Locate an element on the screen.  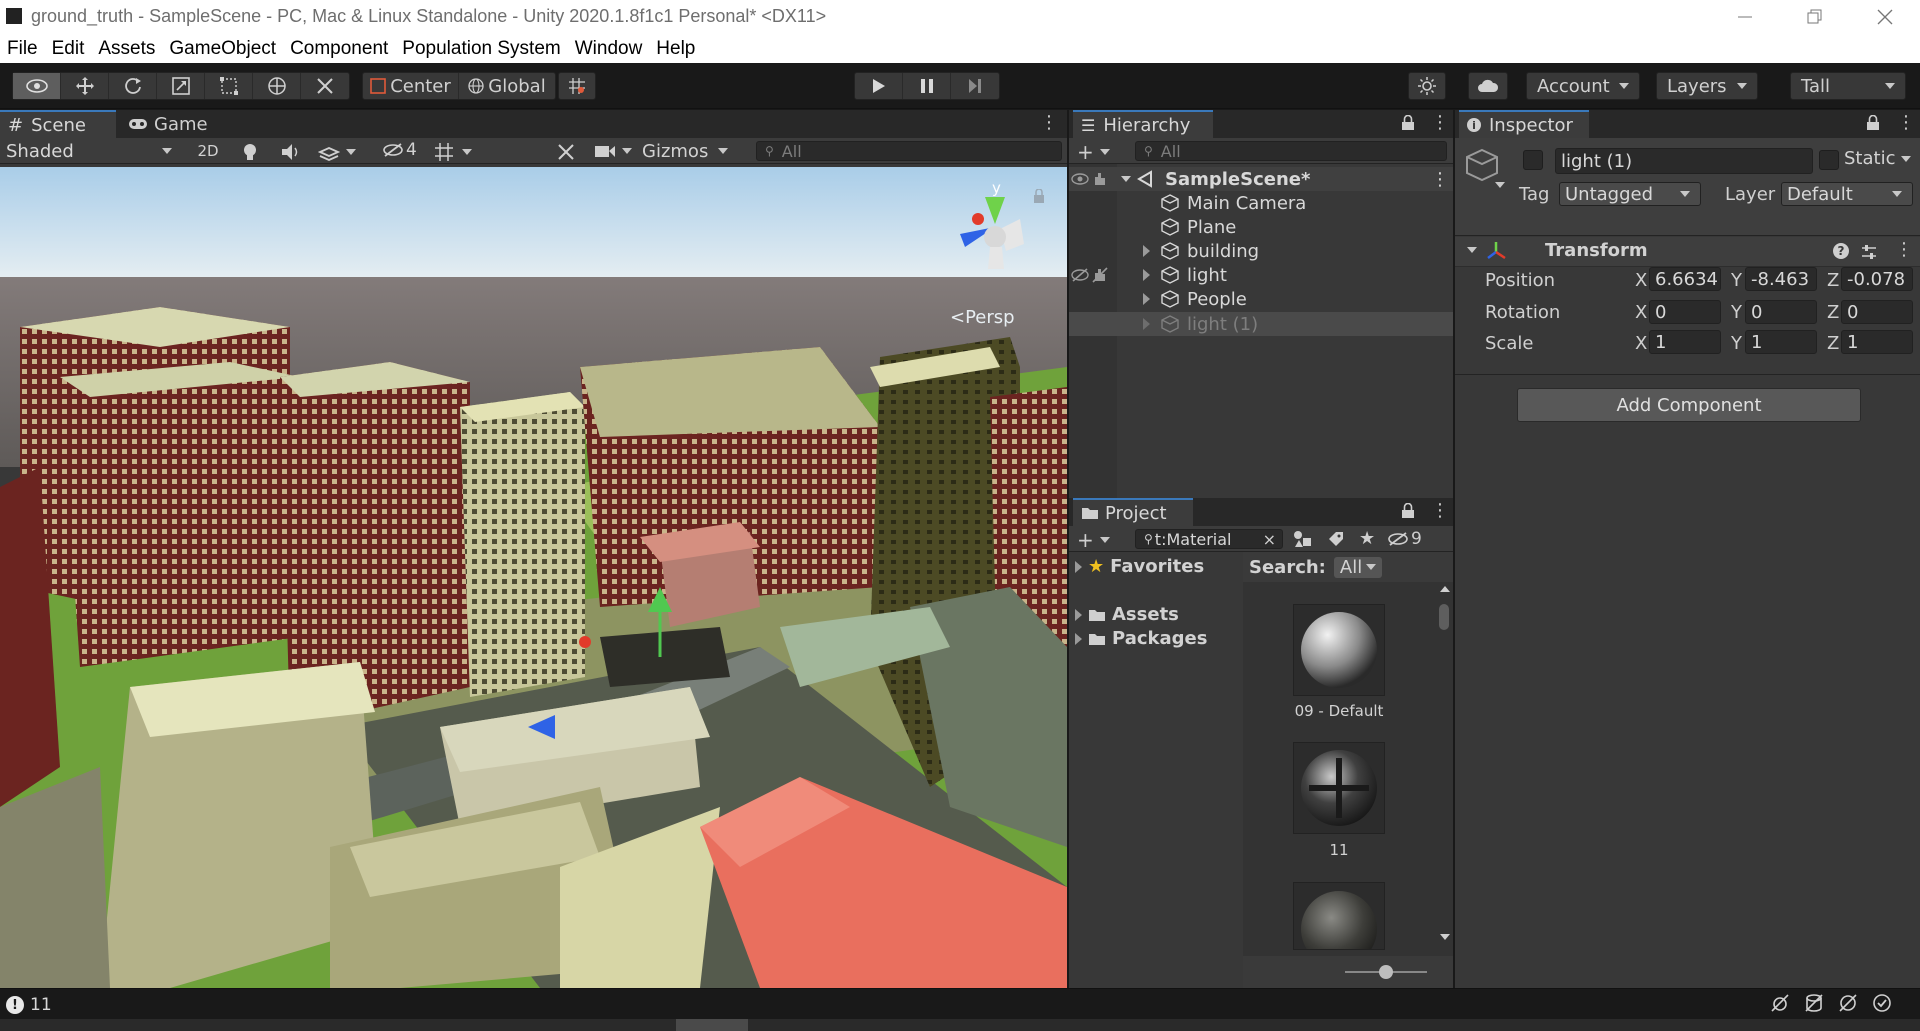
hierarchy-item-light-1: light (1) is located at coordinates (1261, 324).